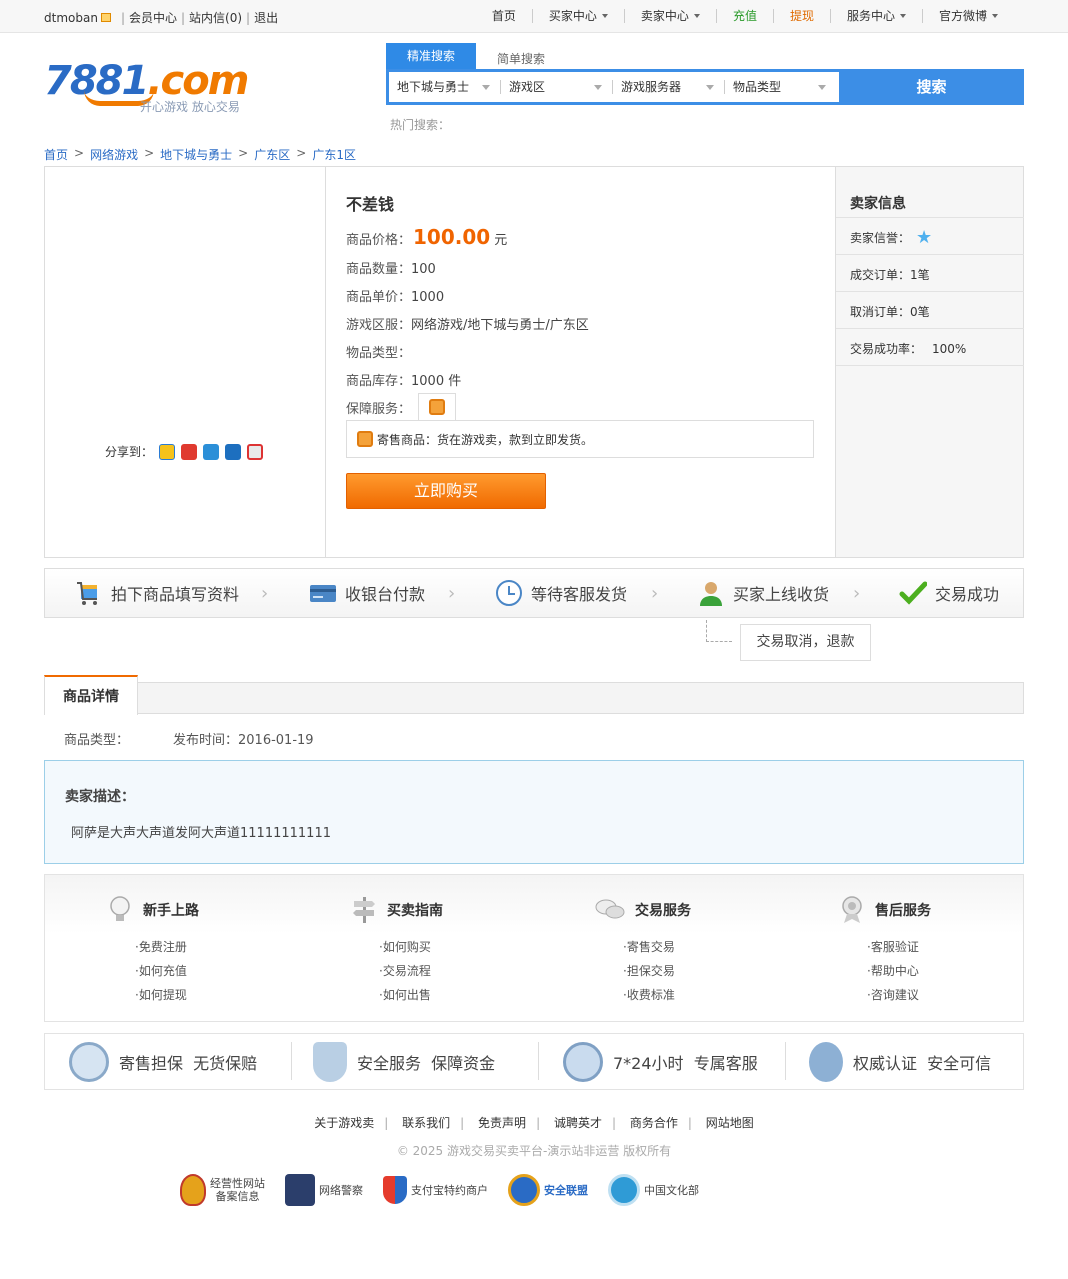 Image resolution: width=1068 pixels, height=1279 pixels. What do you see at coordinates (334, 154) in the screenshot?
I see `breadcrumb-server: 广东1区` at bounding box center [334, 154].